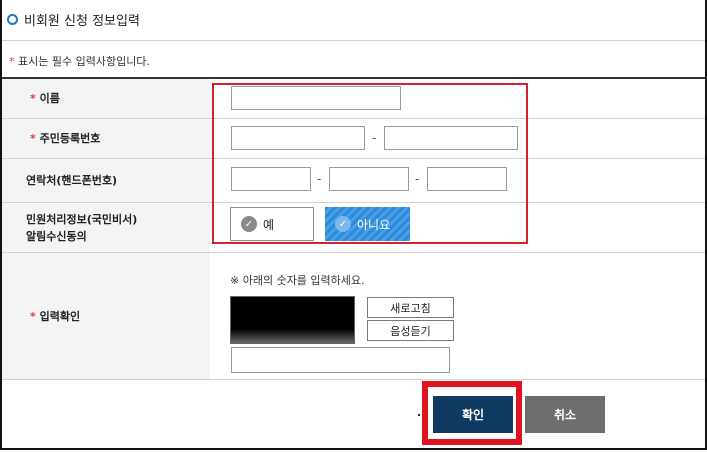 This screenshot has height=452, width=707. Describe the element at coordinates (106, 98) in the screenshot. I see `label-name: * 이름` at that location.